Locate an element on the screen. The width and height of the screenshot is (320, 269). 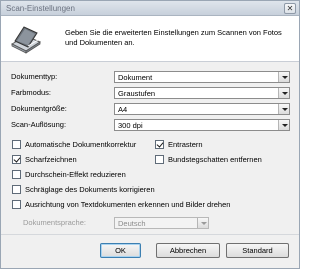
auto-correct-label: Automatische Dokumentkorrektur is located at coordinates (80, 144).